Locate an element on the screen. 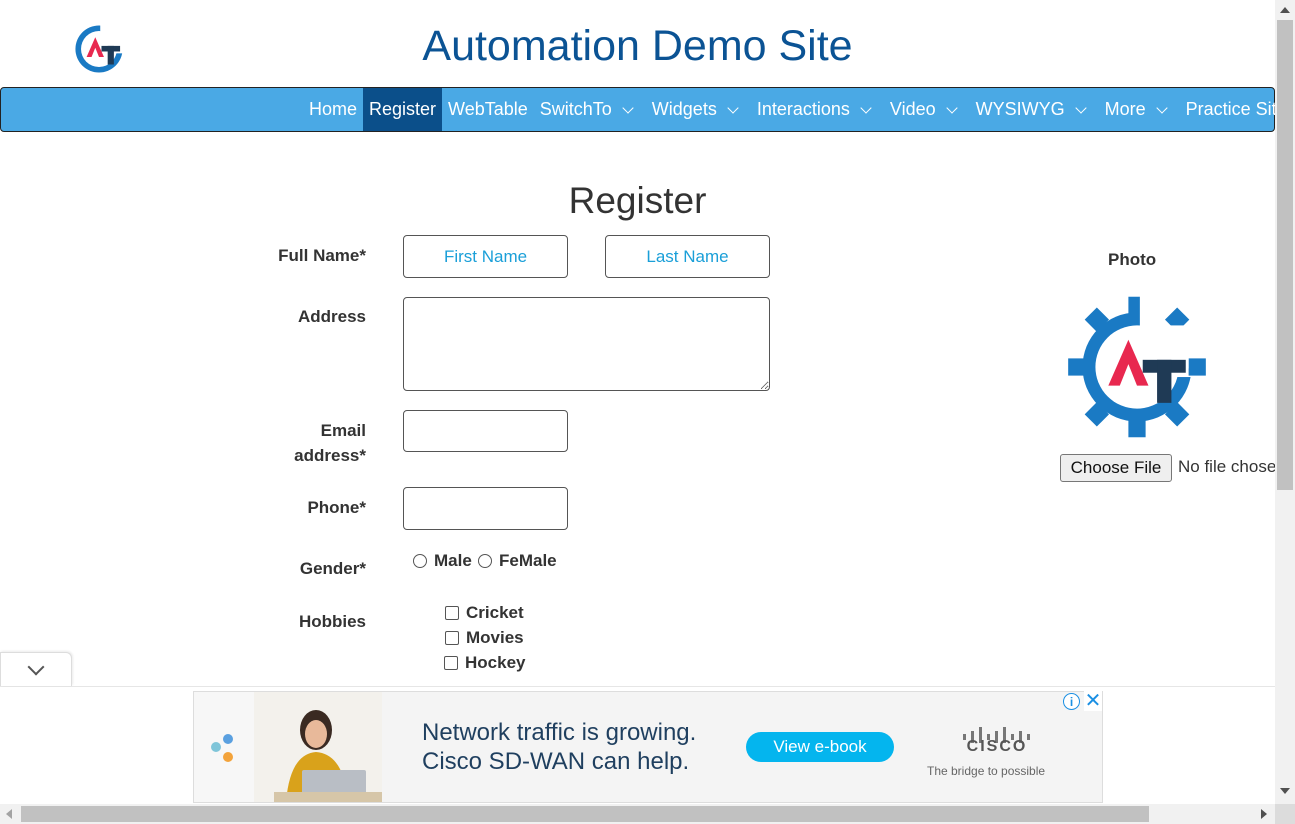 The height and width of the screenshot is (824, 1295). scroll-right-arrow-icon is located at coordinates (1264, 814).